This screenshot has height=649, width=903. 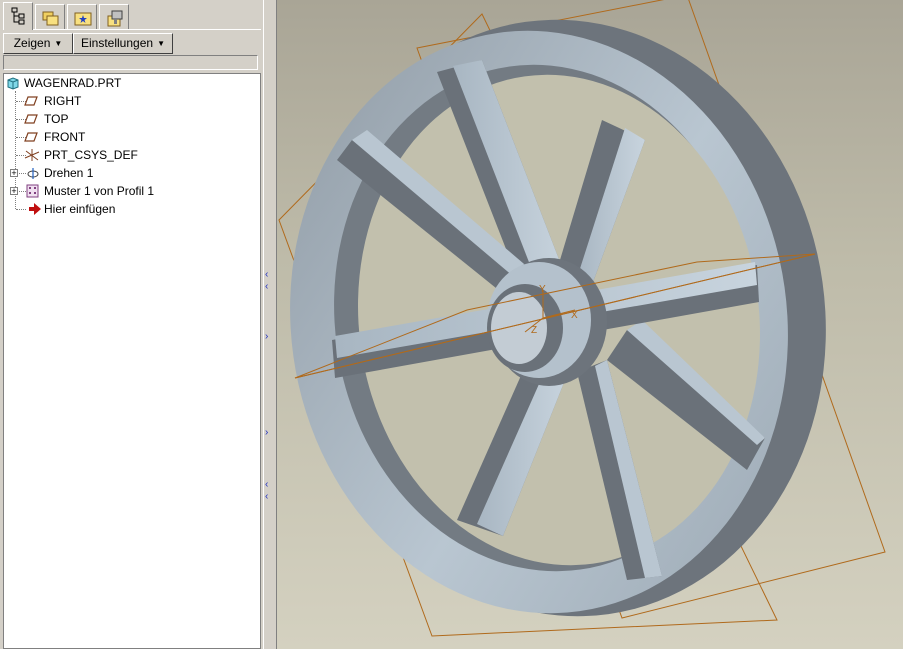 What do you see at coordinates (21, 209) in the screenshot?
I see `tree-connector` at bounding box center [21, 209].